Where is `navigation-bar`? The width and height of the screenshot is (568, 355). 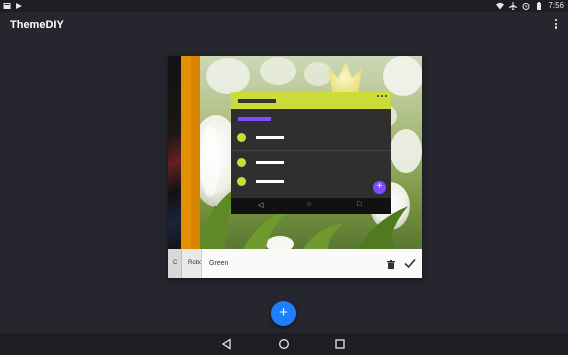 navigation-bar is located at coordinates (284, 344).